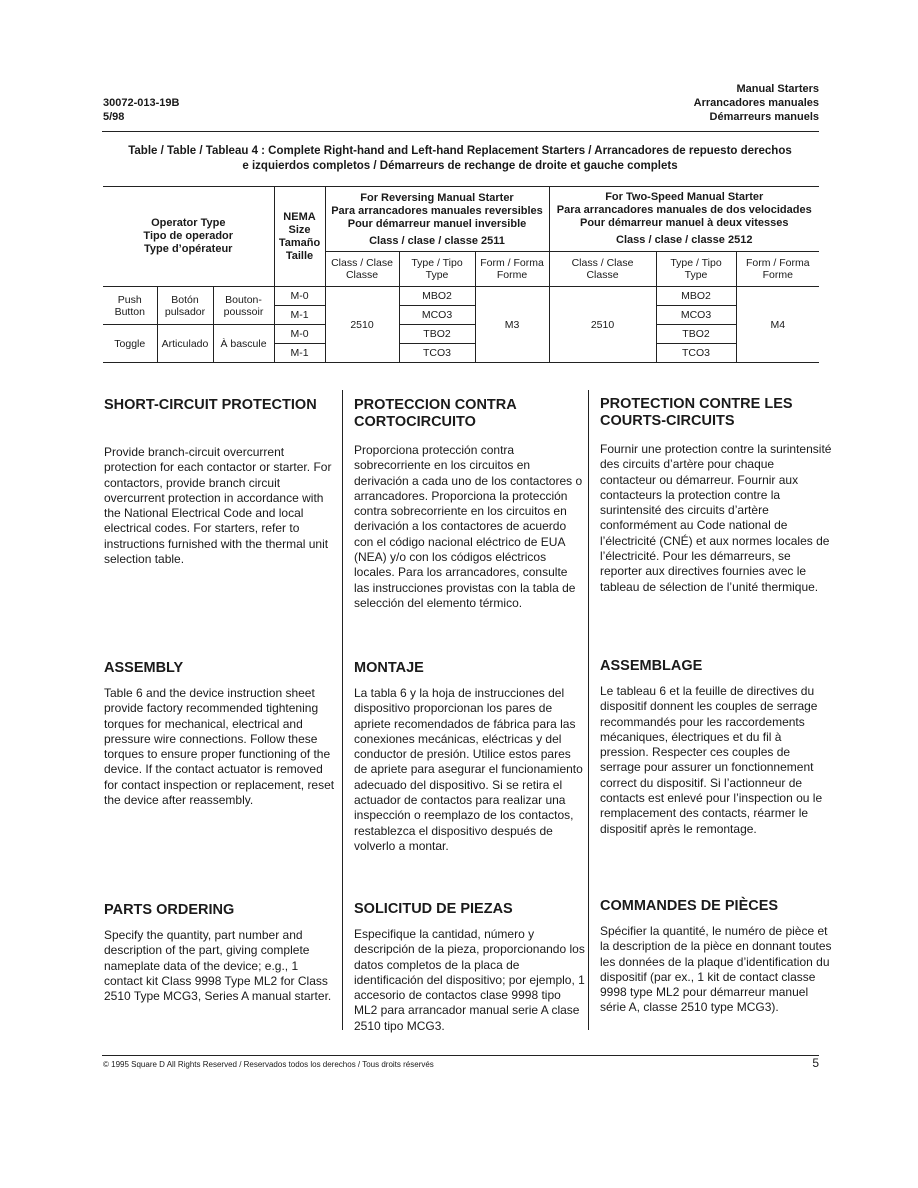 The image size is (918, 1188). Describe the element at coordinates (602, 324) in the screenshot. I see `two-class-cell: 2510` at that location.